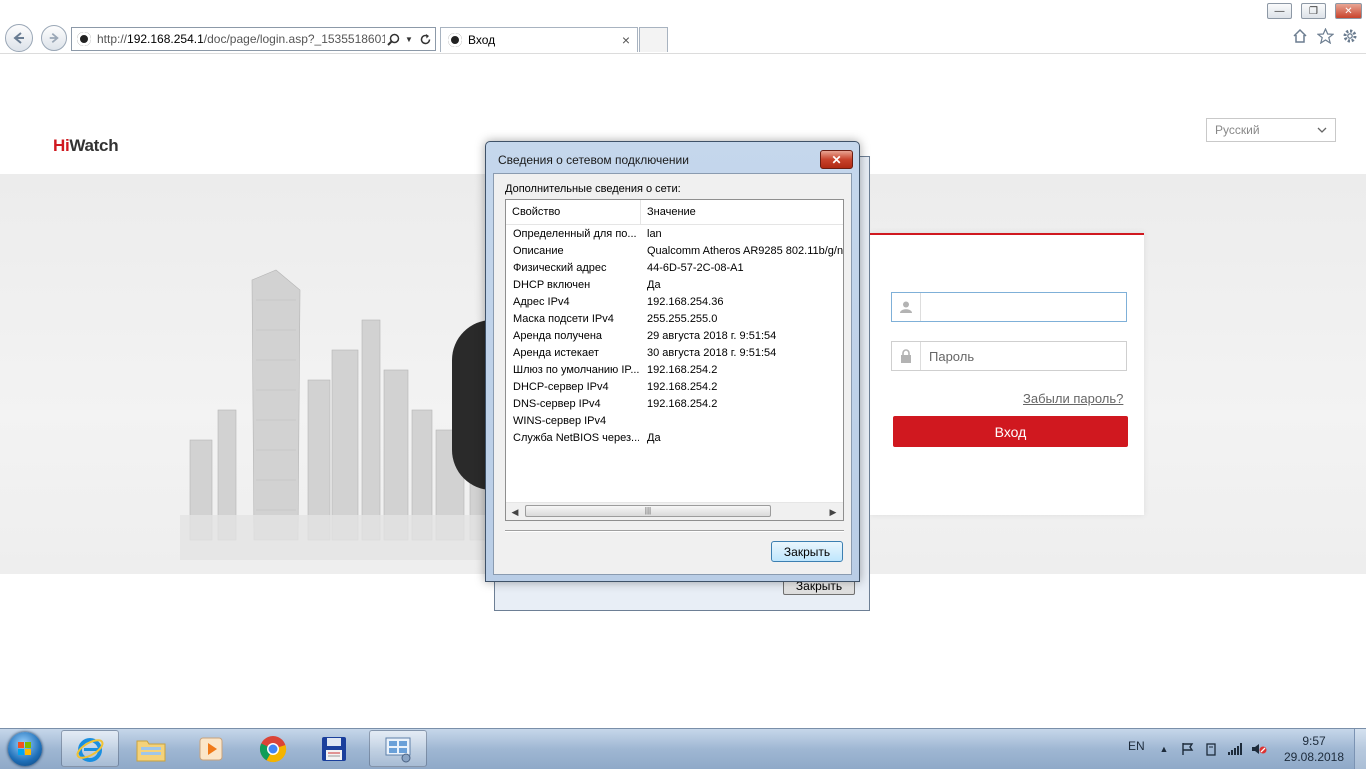 The height and width of the screenshot is (769, 1366). I want to click on property-cell: DHCP-сервер IPv4, so click(561, 387).